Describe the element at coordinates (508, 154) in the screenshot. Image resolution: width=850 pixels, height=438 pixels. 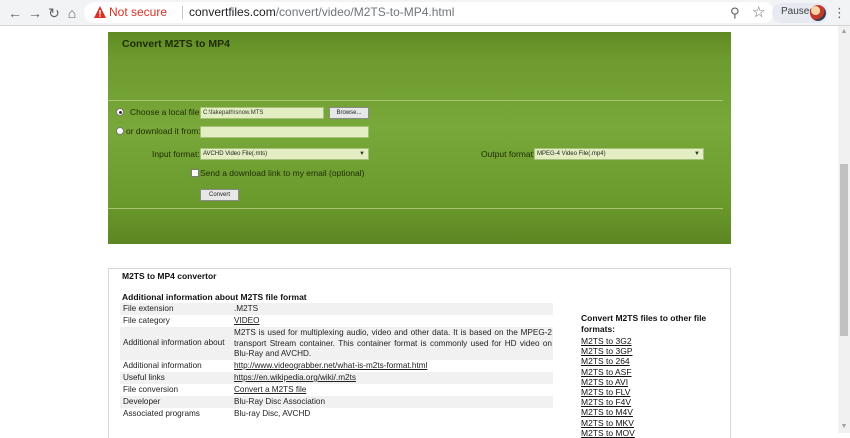
I see `output-format-label: Output format:` at that location.